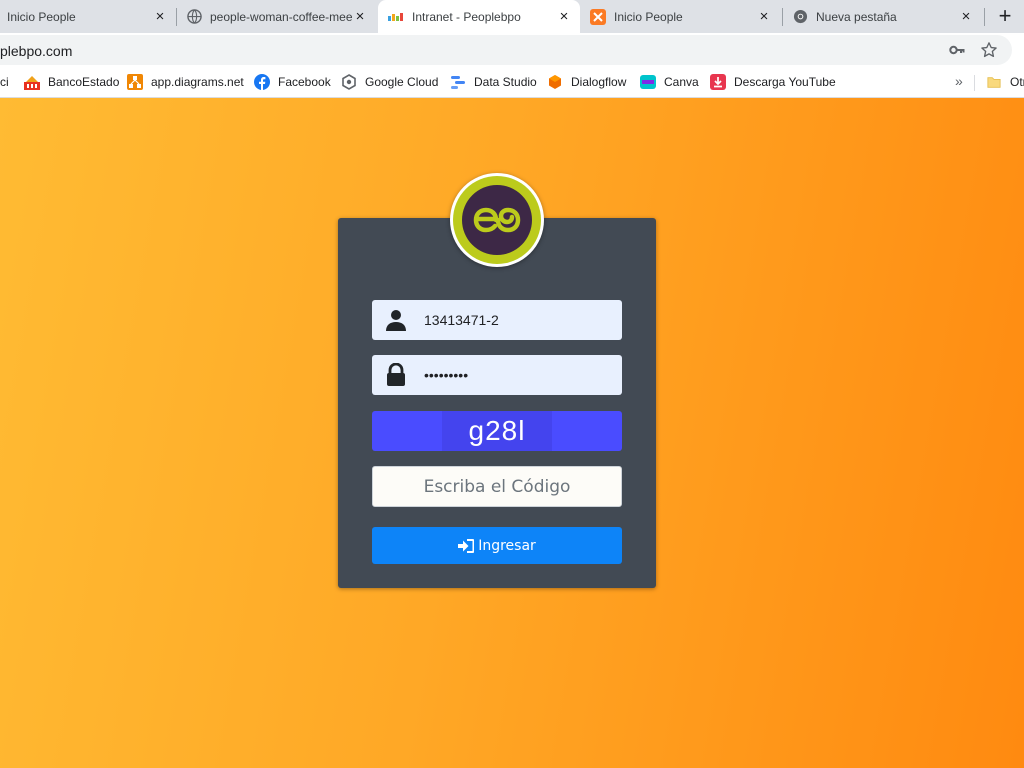 The width and height of the screenshot is (1024, 768). I want to click on bookmark-label: Dialogflow, so click(599, 82).